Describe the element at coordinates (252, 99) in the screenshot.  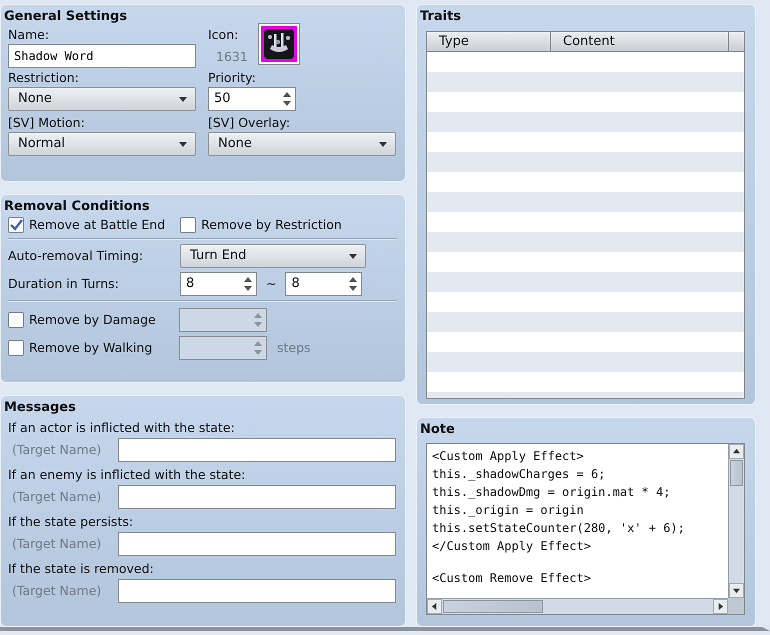
I see `priority-field: 50` at that location.